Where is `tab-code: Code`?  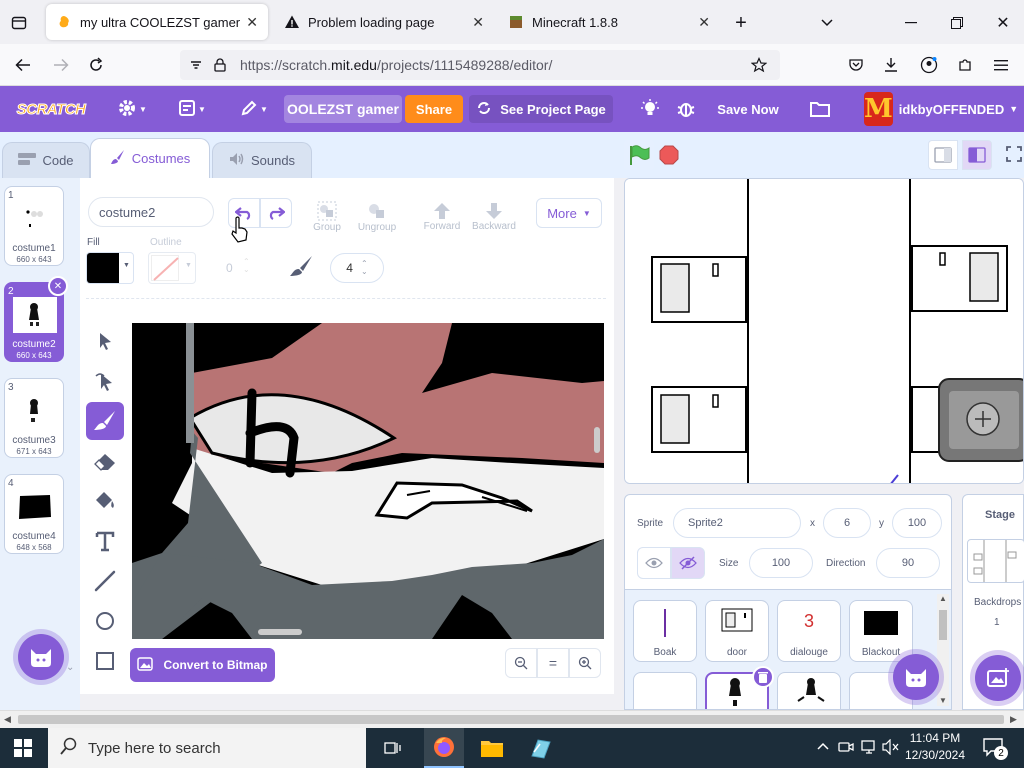
tab-code: Code is located at coordinates (46, 160).